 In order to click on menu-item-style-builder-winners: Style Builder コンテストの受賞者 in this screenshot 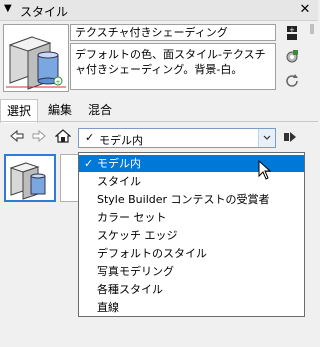, I will do `click(191, 199)`.